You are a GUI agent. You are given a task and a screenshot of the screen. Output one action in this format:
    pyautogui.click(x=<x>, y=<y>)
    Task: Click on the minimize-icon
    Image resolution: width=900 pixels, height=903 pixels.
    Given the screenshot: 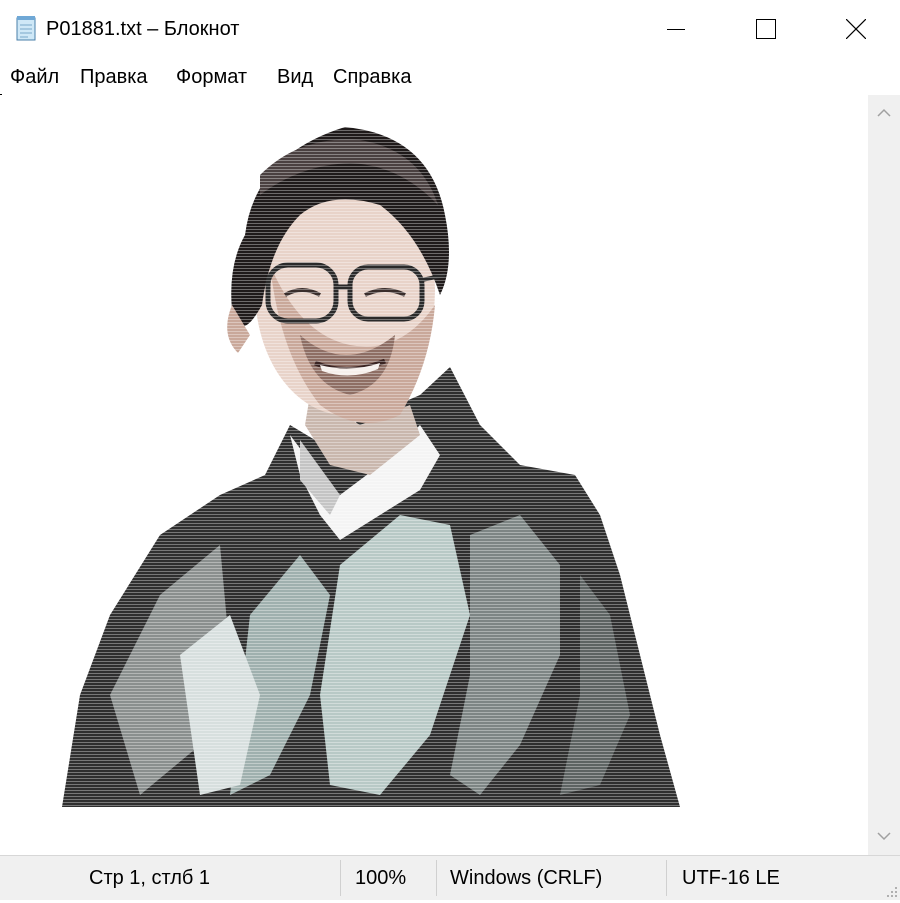 What is the action you would take?
    pyautogui.click(x=676, y=29)
    